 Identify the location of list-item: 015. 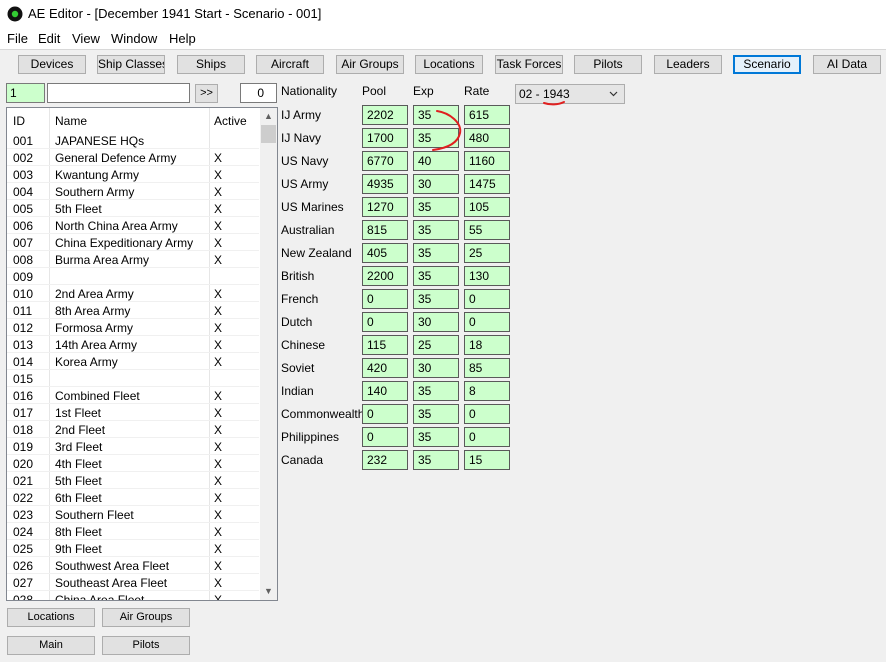
(133, 378).